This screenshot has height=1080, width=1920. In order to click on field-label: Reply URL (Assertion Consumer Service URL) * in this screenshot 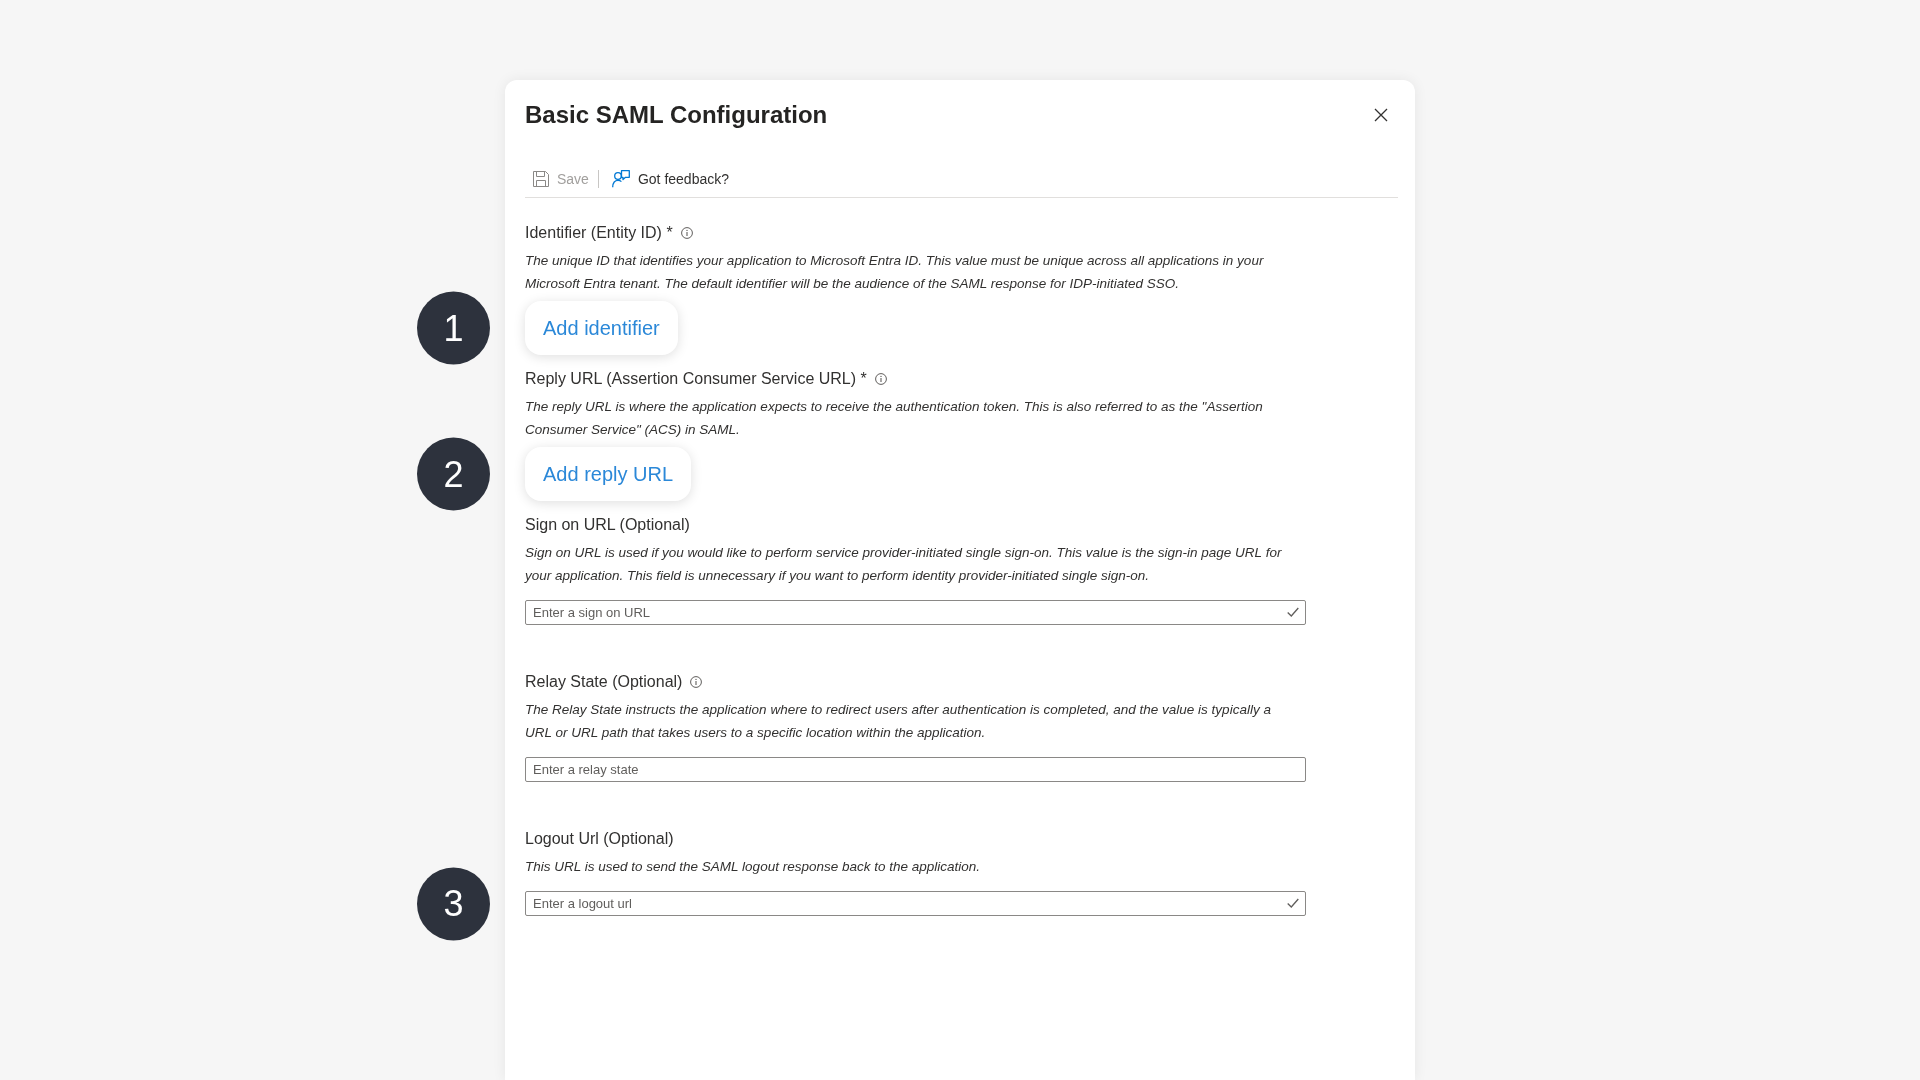, I will do `click(696, 379)`.